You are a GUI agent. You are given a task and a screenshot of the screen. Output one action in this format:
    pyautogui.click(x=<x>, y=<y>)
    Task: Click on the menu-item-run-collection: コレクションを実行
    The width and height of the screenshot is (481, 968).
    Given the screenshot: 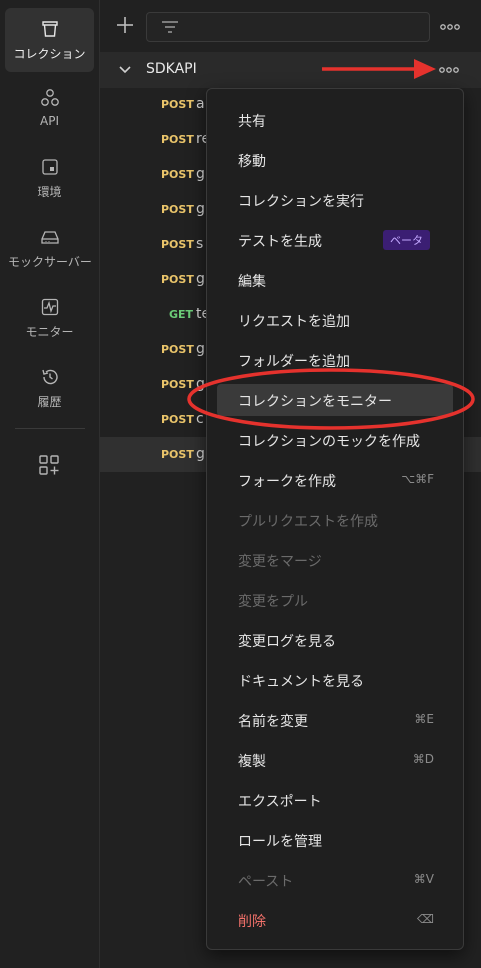 What is the action you would take?
    pyautogui.click(x=335, y=200)
    